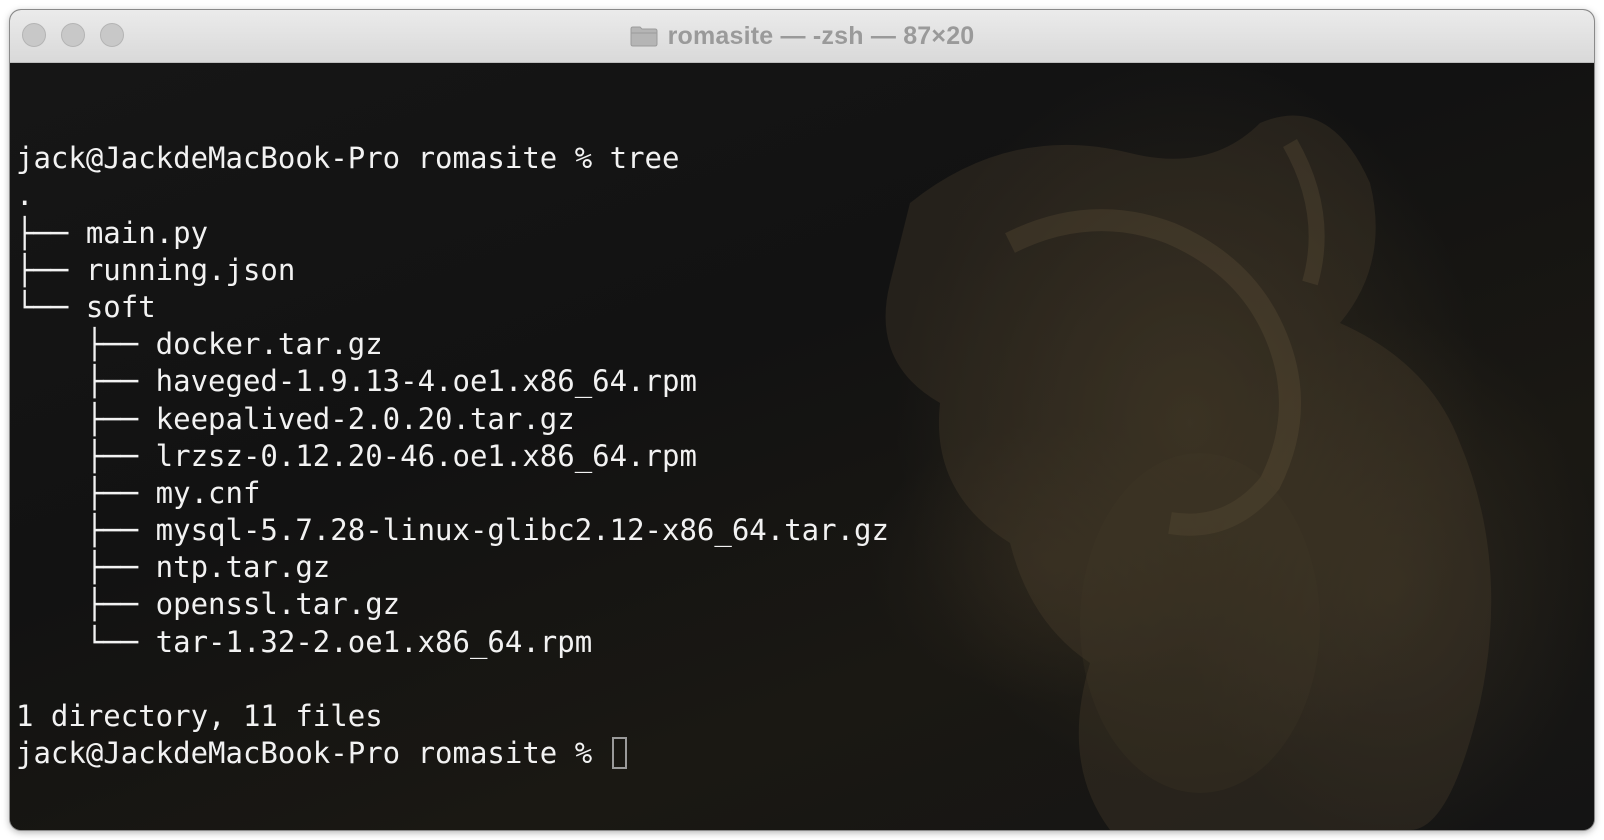 The width and height of the screenshot is (1604, 840). What do you see at coordinates (304, 641) in the screenshot?
I see `terminal-line: └── tar-1.32-2.oe1.x86_64.rpm` at bounding box center [304, 641].